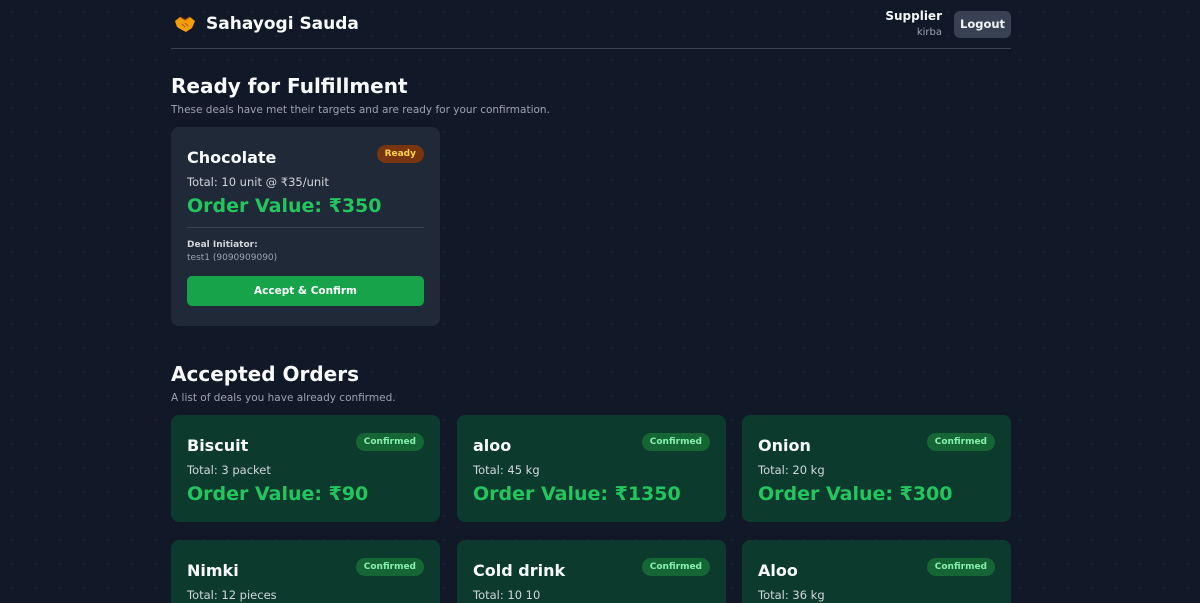 This screenshot has width=1200, height=603. What do you see at coordinates (948, 23) in the screenshot?
I see `user-area: Supplier kirba Logout` at bounding box center [948, 23].